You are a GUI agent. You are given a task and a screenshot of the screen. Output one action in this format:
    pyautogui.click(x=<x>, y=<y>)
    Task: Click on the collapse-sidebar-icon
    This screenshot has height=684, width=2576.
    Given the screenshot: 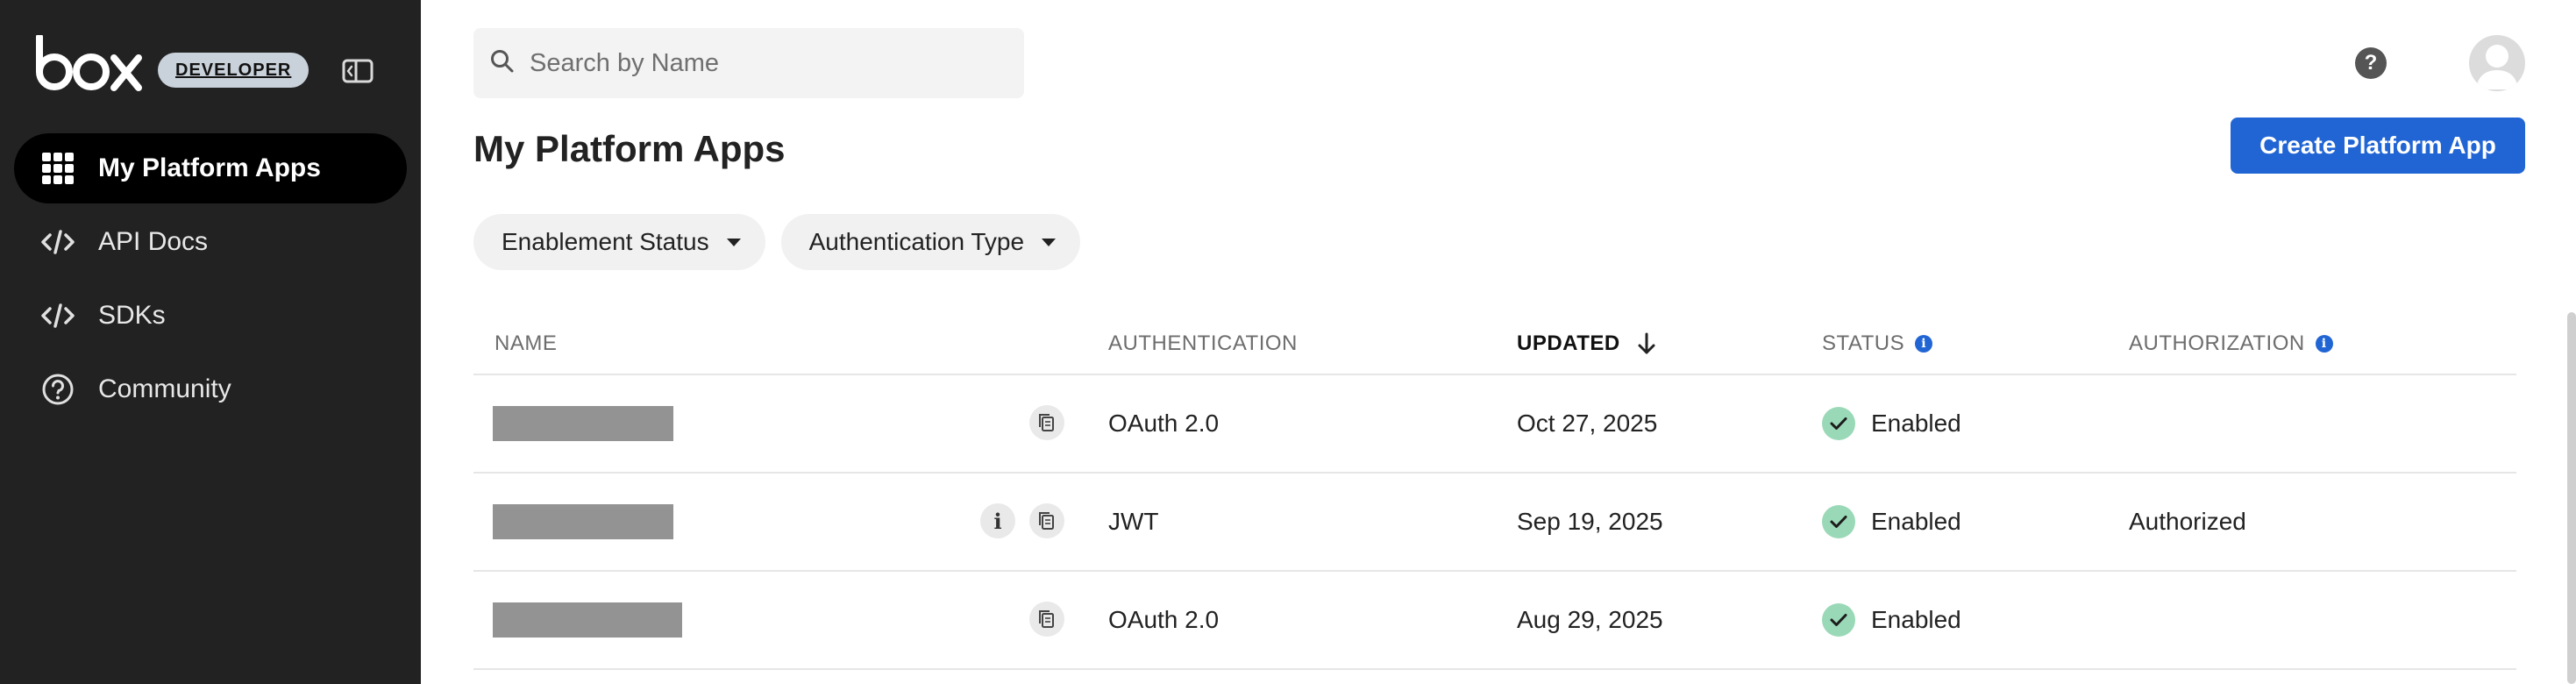 What is the action you would take?
    pyautogui.click(x=357, y=71)
    